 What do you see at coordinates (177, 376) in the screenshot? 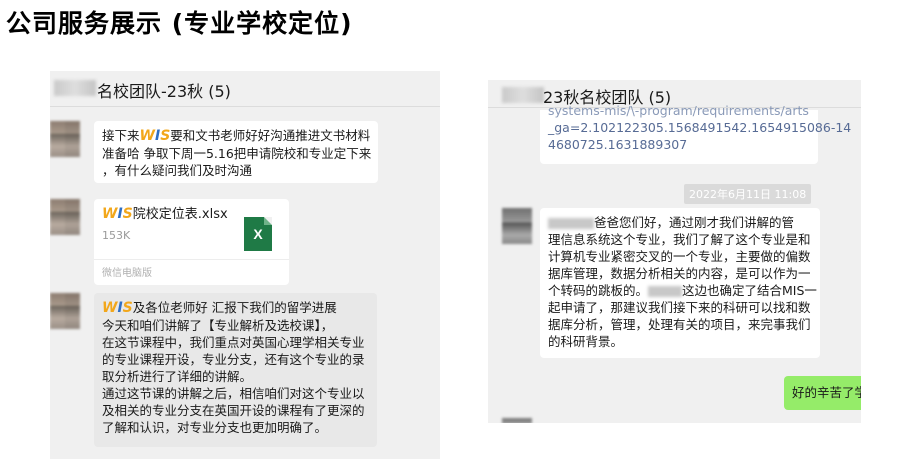
I see `message-line: 取分析进行了详细的讲解。` at bounding box center [177, 376].